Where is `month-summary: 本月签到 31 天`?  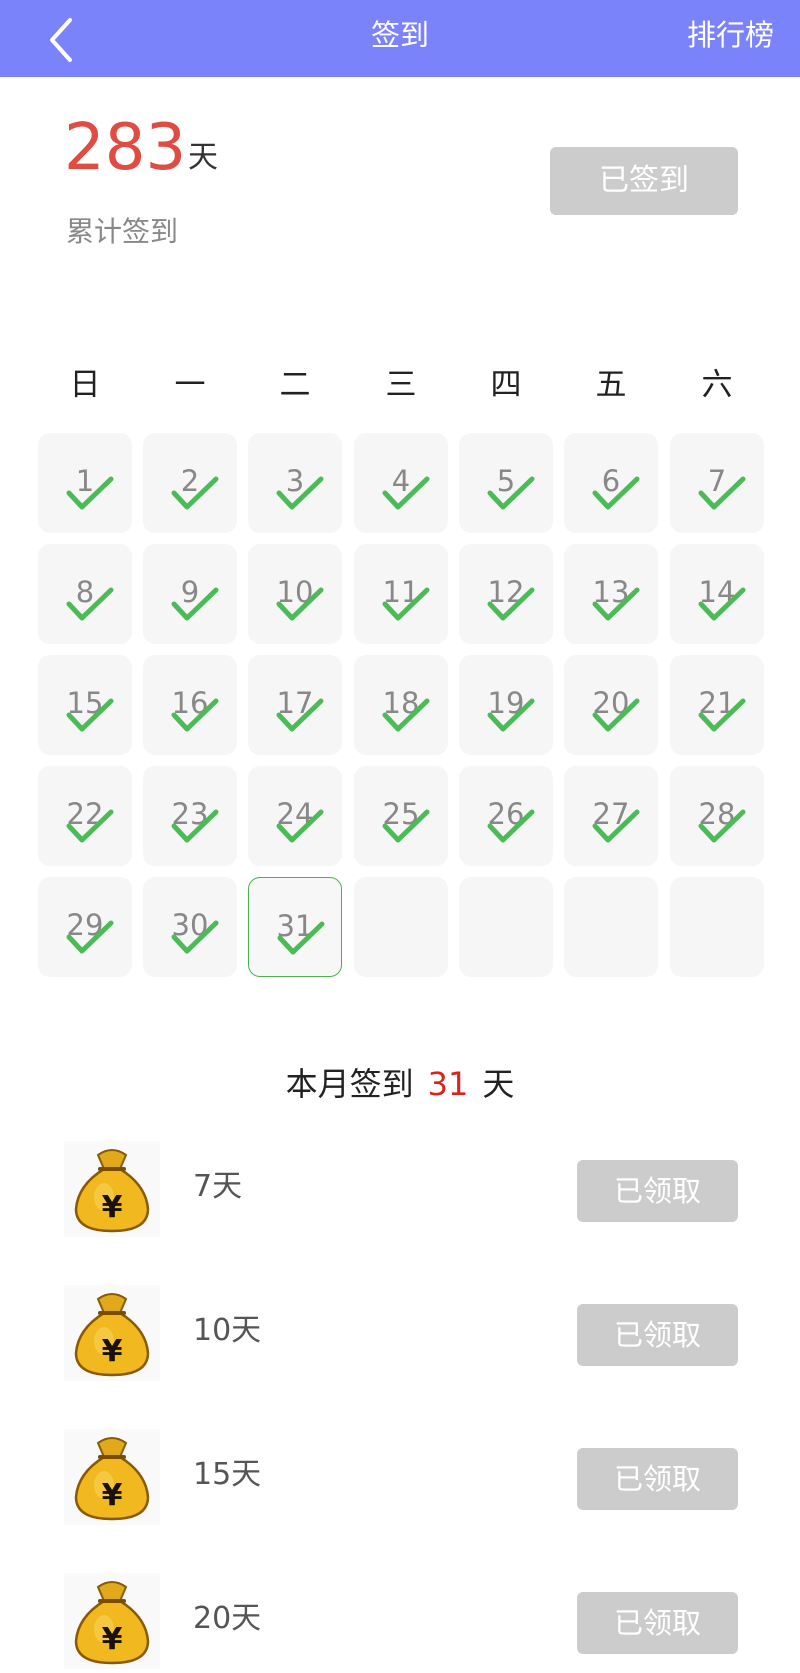
month-summary: 本月签到 31 天 is located at coordinates (400, 1084).